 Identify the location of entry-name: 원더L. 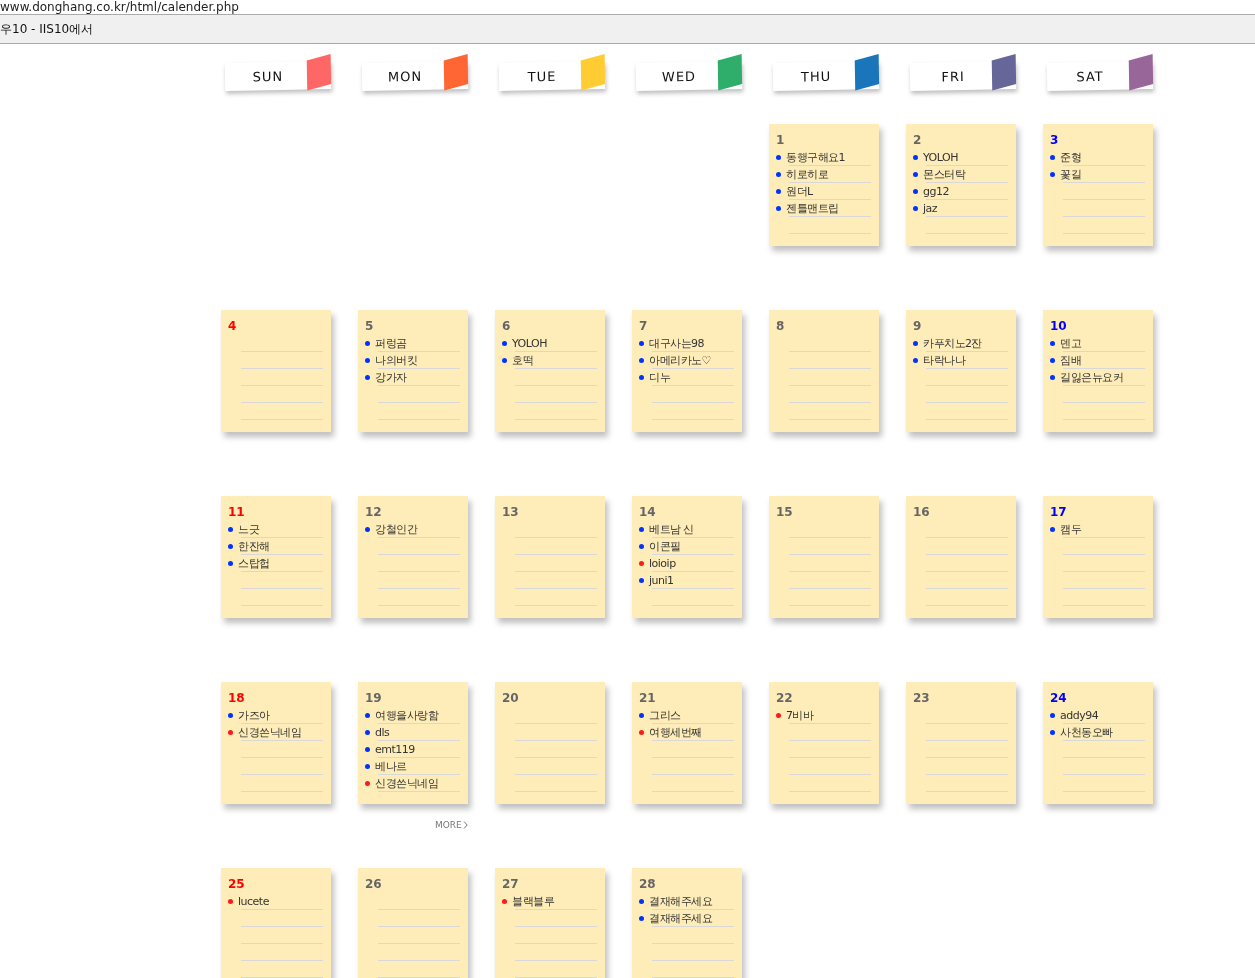
(799, 191).